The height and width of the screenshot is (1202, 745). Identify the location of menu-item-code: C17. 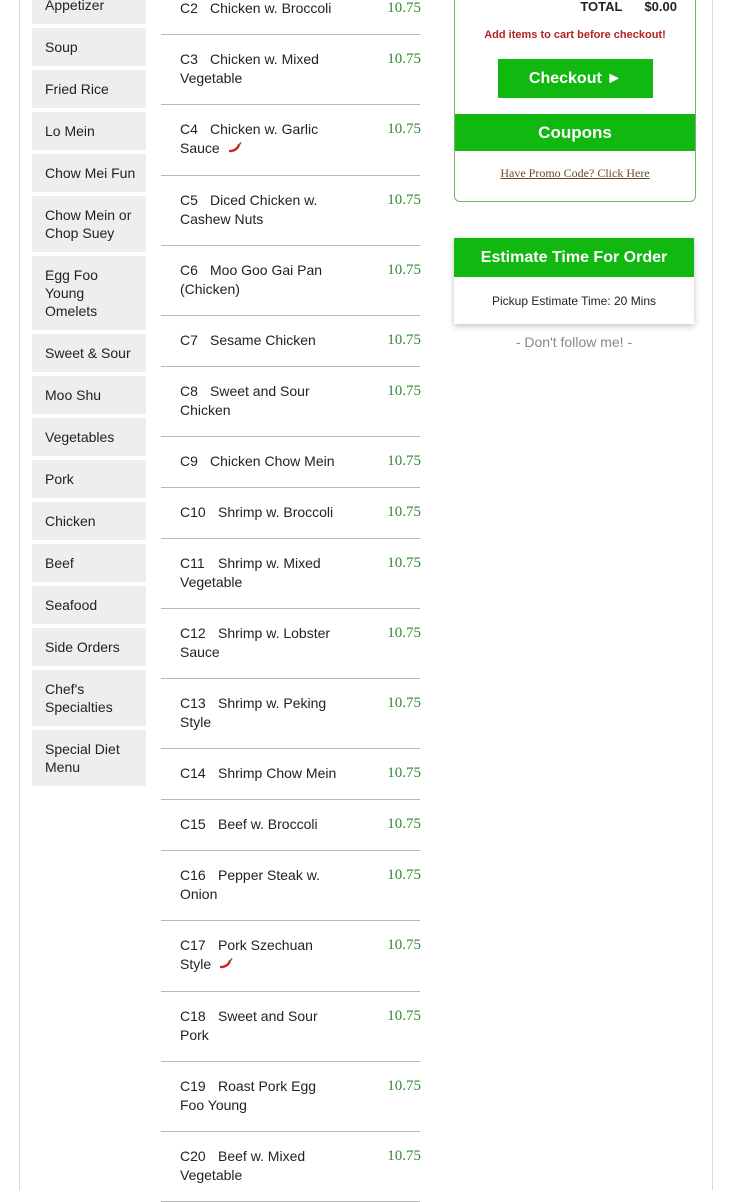
(193, 944).